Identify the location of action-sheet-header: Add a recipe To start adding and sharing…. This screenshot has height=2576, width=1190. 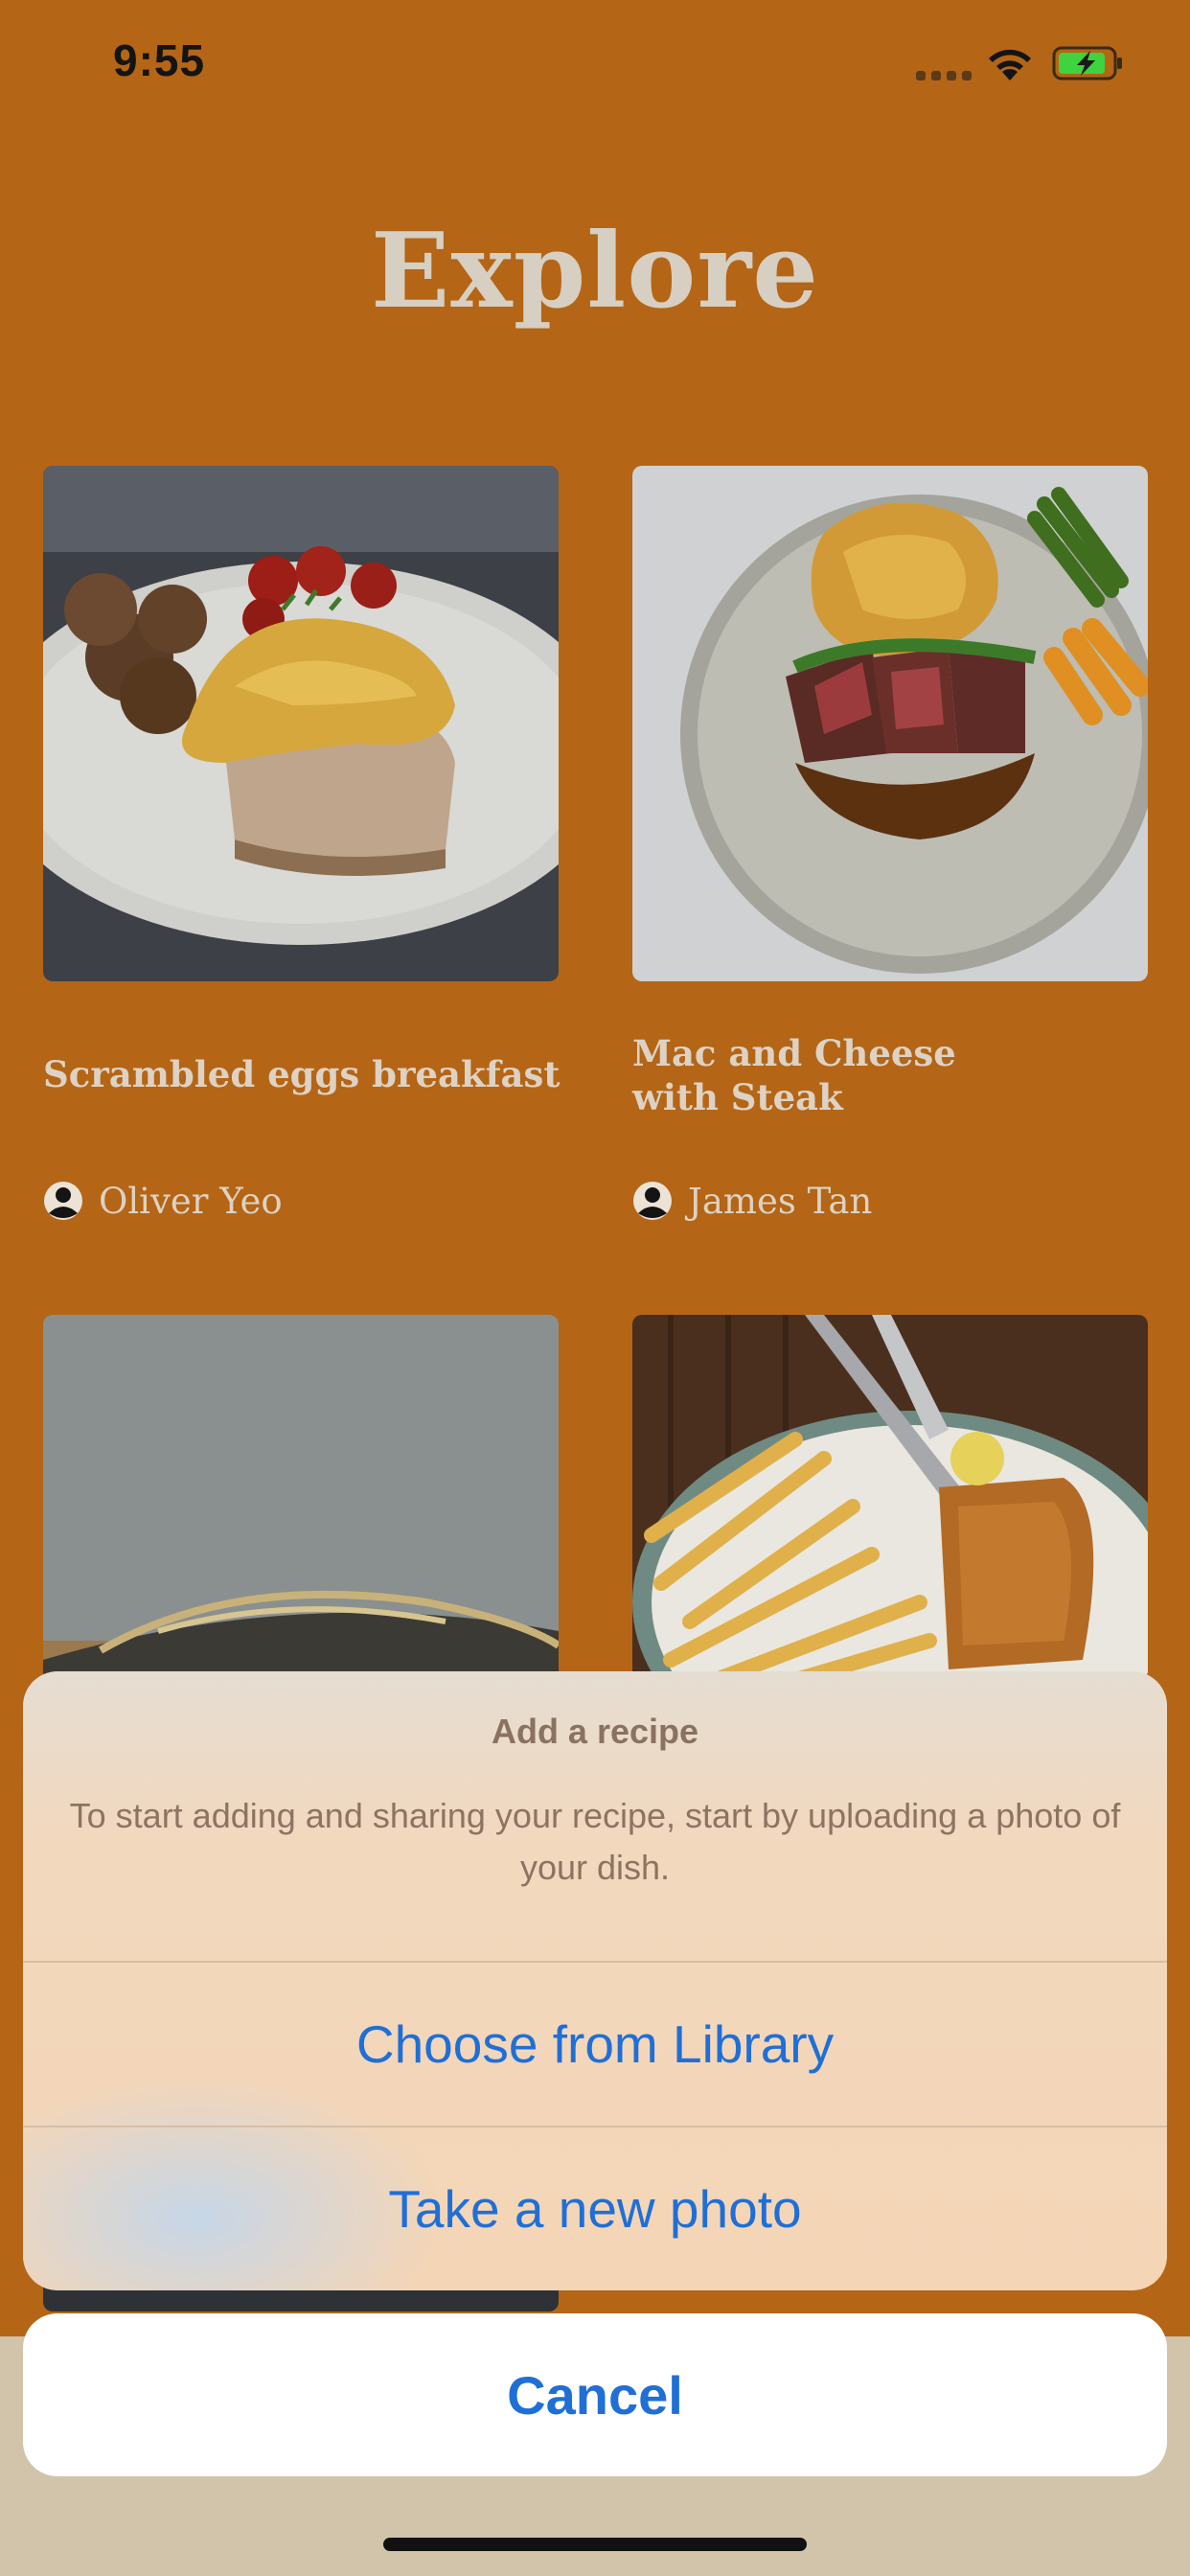
(595, 1816).